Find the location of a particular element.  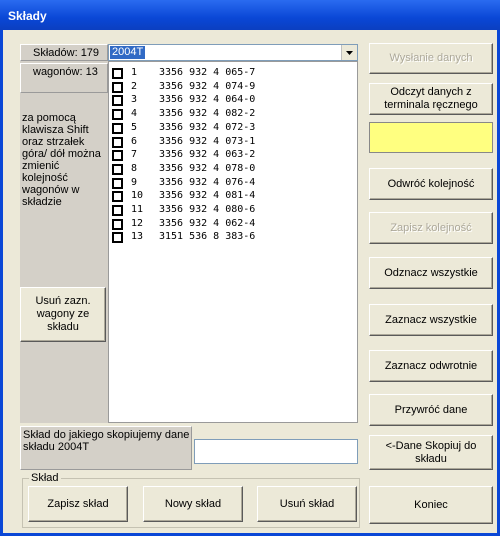

wagon-id: 3356 932 4 065-7 is located at coordinates (207, 72).